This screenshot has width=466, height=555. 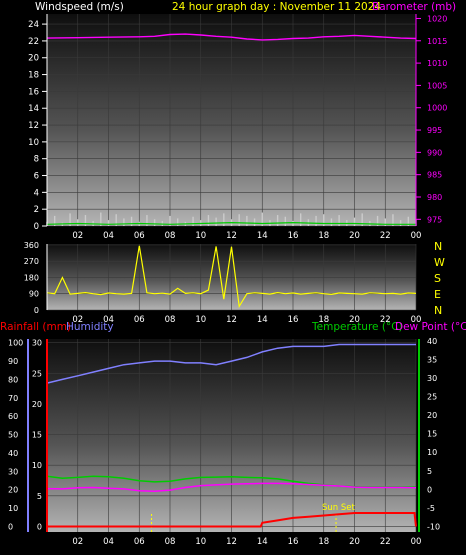 What do you see at coordinates (437, 85) in the screenshot?
I see `barometer-tick-label: 1005` at bounding box center [437, 85].